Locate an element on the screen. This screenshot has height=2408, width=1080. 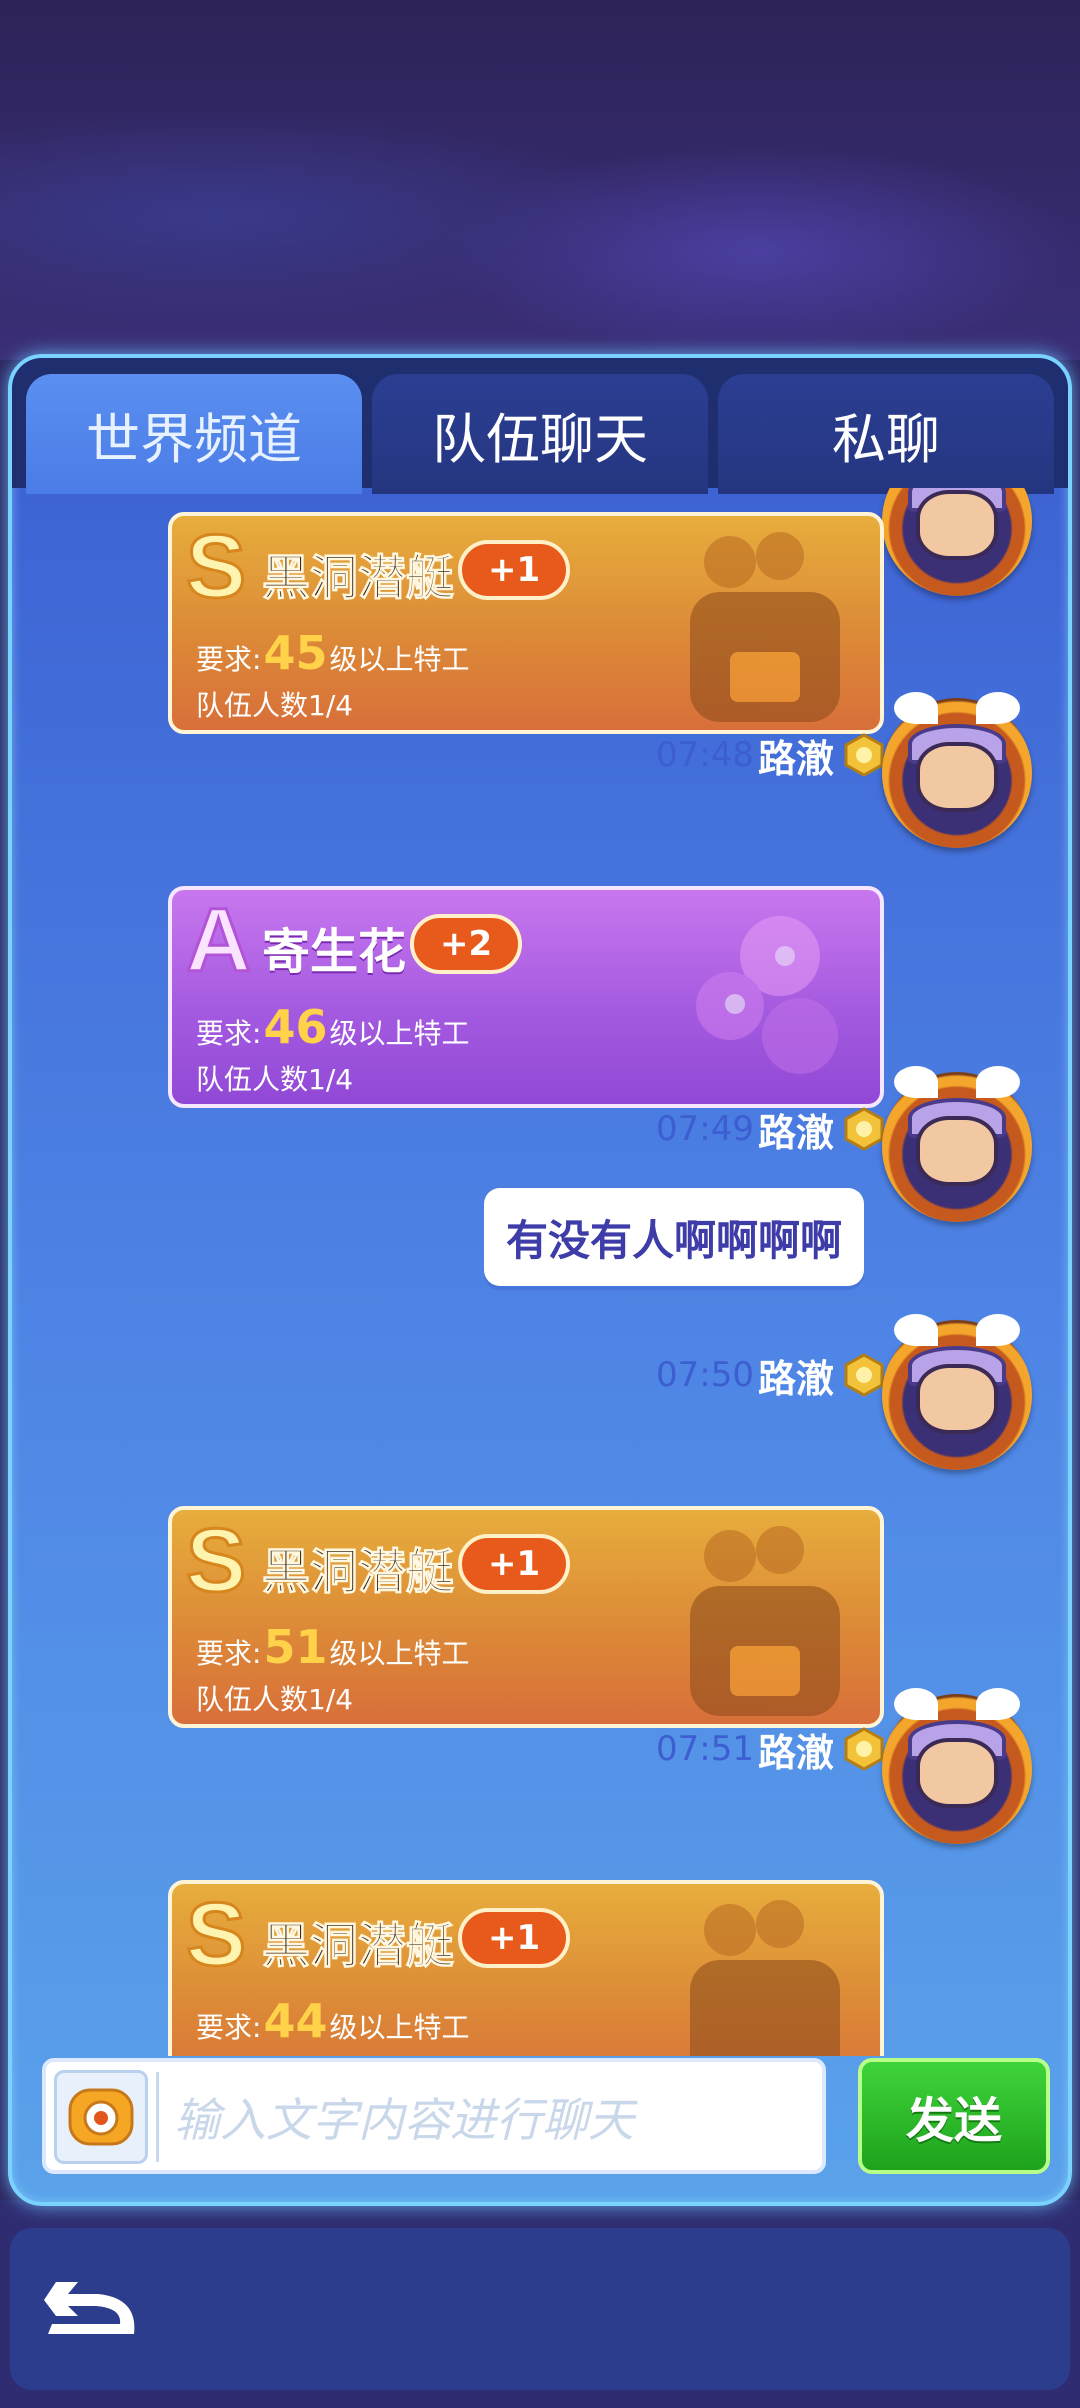
parasite-flower-boss-icon is located at coordinates (767, 995).